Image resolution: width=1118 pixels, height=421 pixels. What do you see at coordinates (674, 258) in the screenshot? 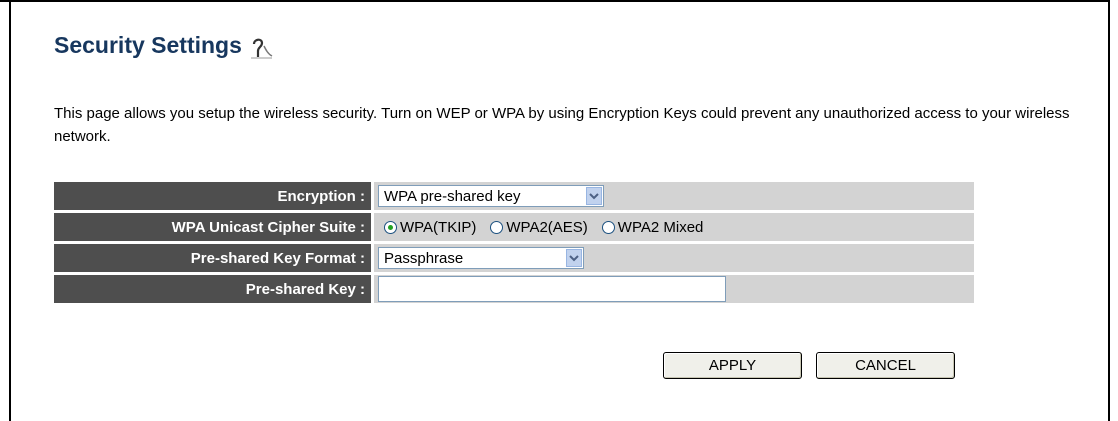
I see `key-format-cell: Passphrase` at bounding box center [674, 258].